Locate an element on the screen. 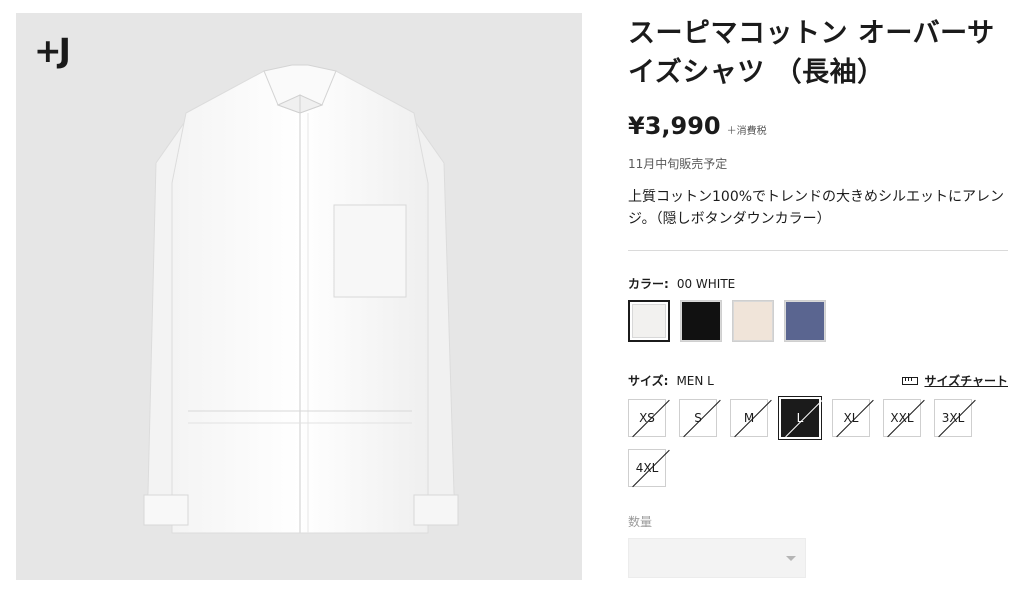 The image size is (1024, 593). chevron-down-icon is located at coordinates (791, 558).